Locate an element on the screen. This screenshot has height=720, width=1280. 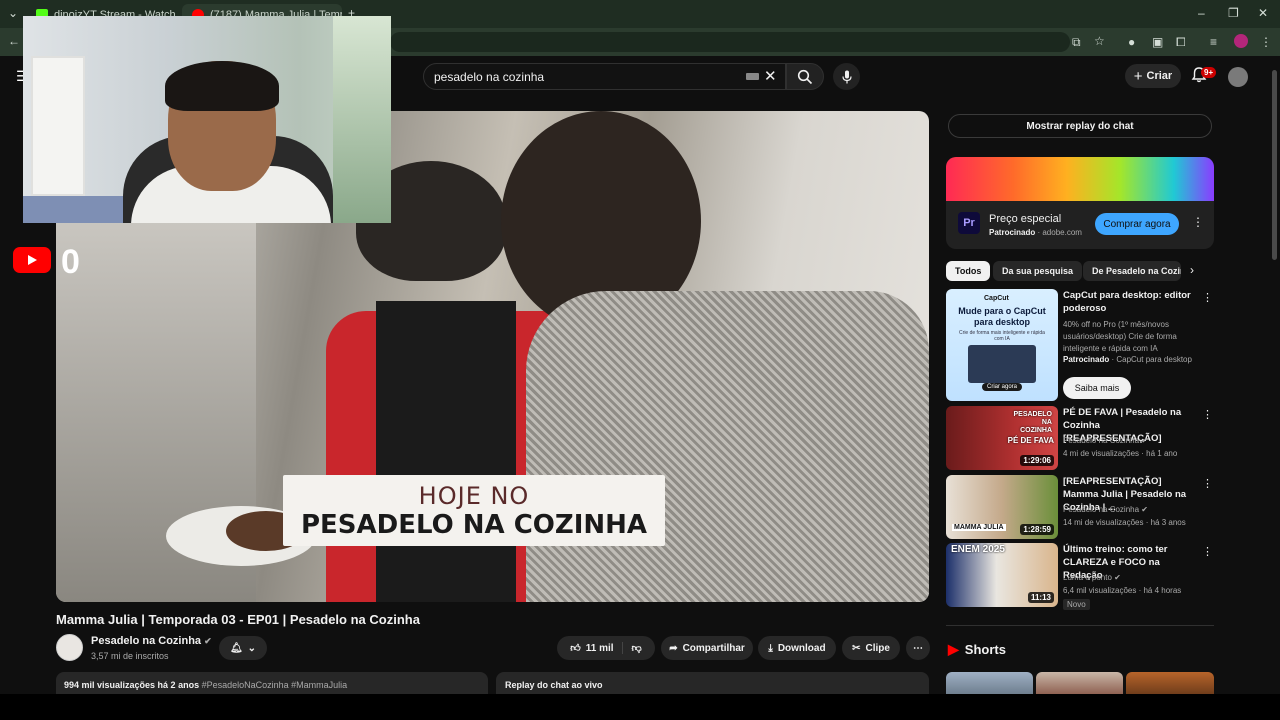
channel-name: Pesadelo na Cozinha ✔ is located at coordinates (151, 641).